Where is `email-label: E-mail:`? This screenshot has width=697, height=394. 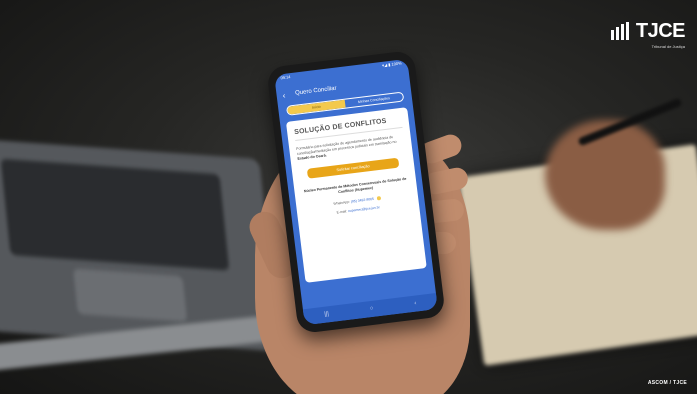 email-label: E-mail: is located at coordinates (342, 212).